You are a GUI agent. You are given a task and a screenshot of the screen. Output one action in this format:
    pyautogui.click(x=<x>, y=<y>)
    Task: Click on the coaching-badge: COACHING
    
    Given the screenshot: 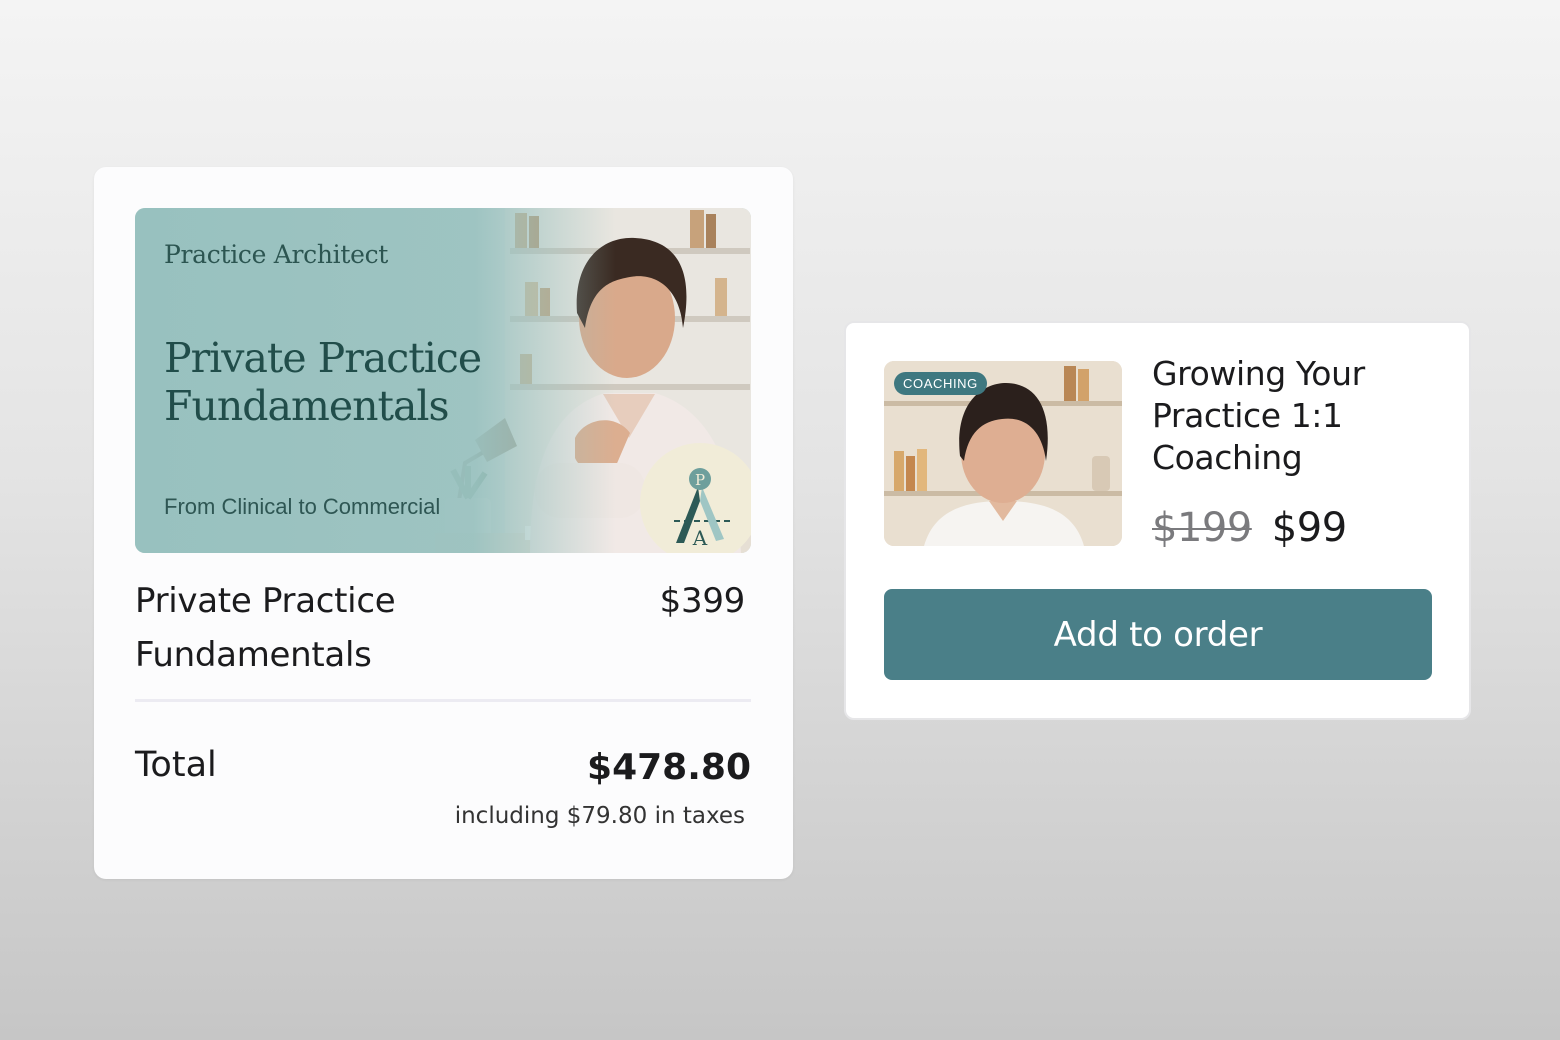 What is the action you would take?
    pyautogui.click(x=940, y=383)
    